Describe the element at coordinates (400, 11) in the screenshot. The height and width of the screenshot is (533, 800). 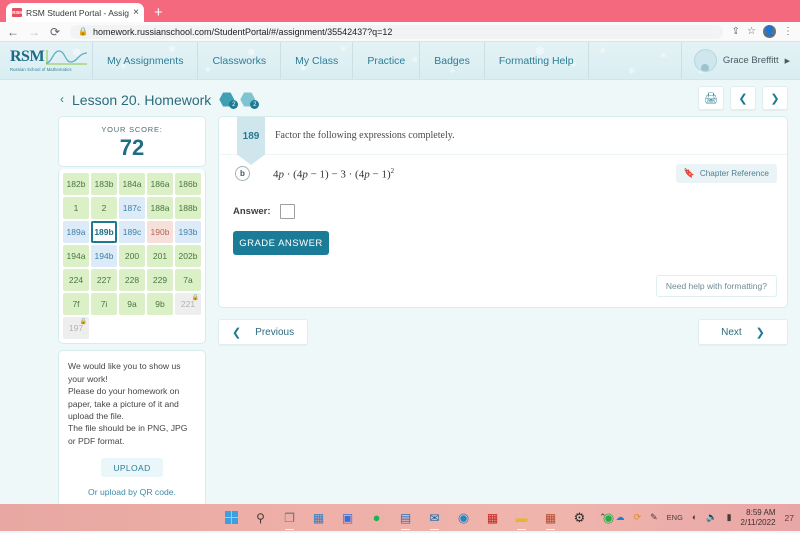
I see `browser-tab-strip: RSM RSM Student Portal - Assignment × +` at that location.